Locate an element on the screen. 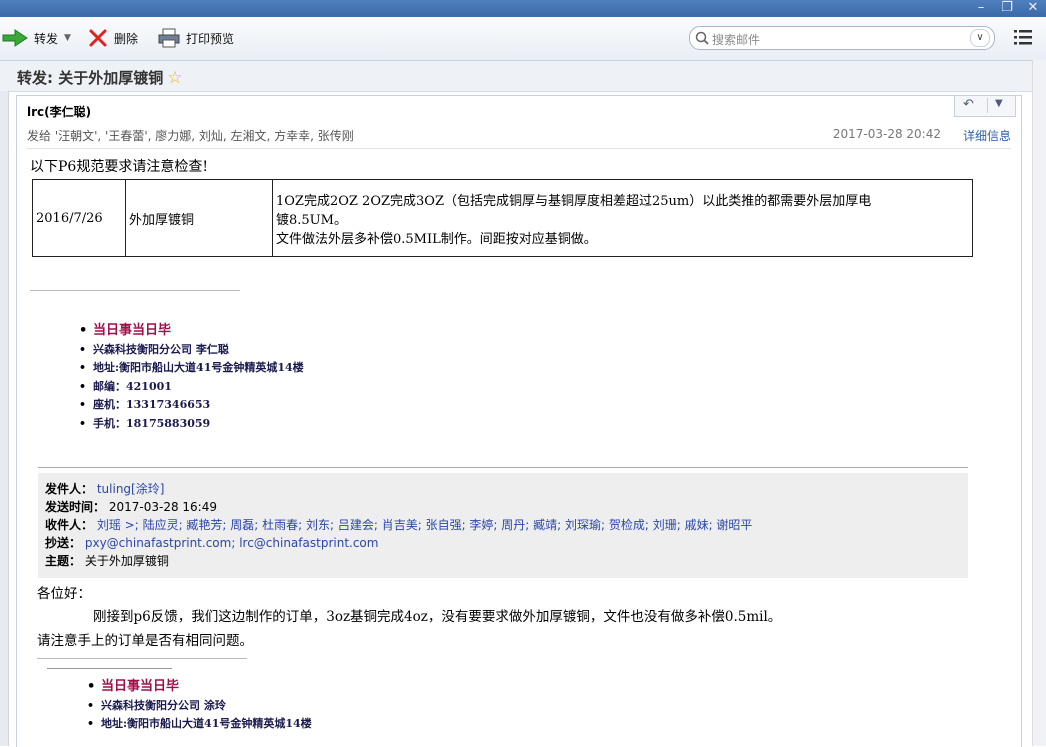 This screenshot has width=1046, height=747. delete-button: 删除 is located at coordinates (113, 38).